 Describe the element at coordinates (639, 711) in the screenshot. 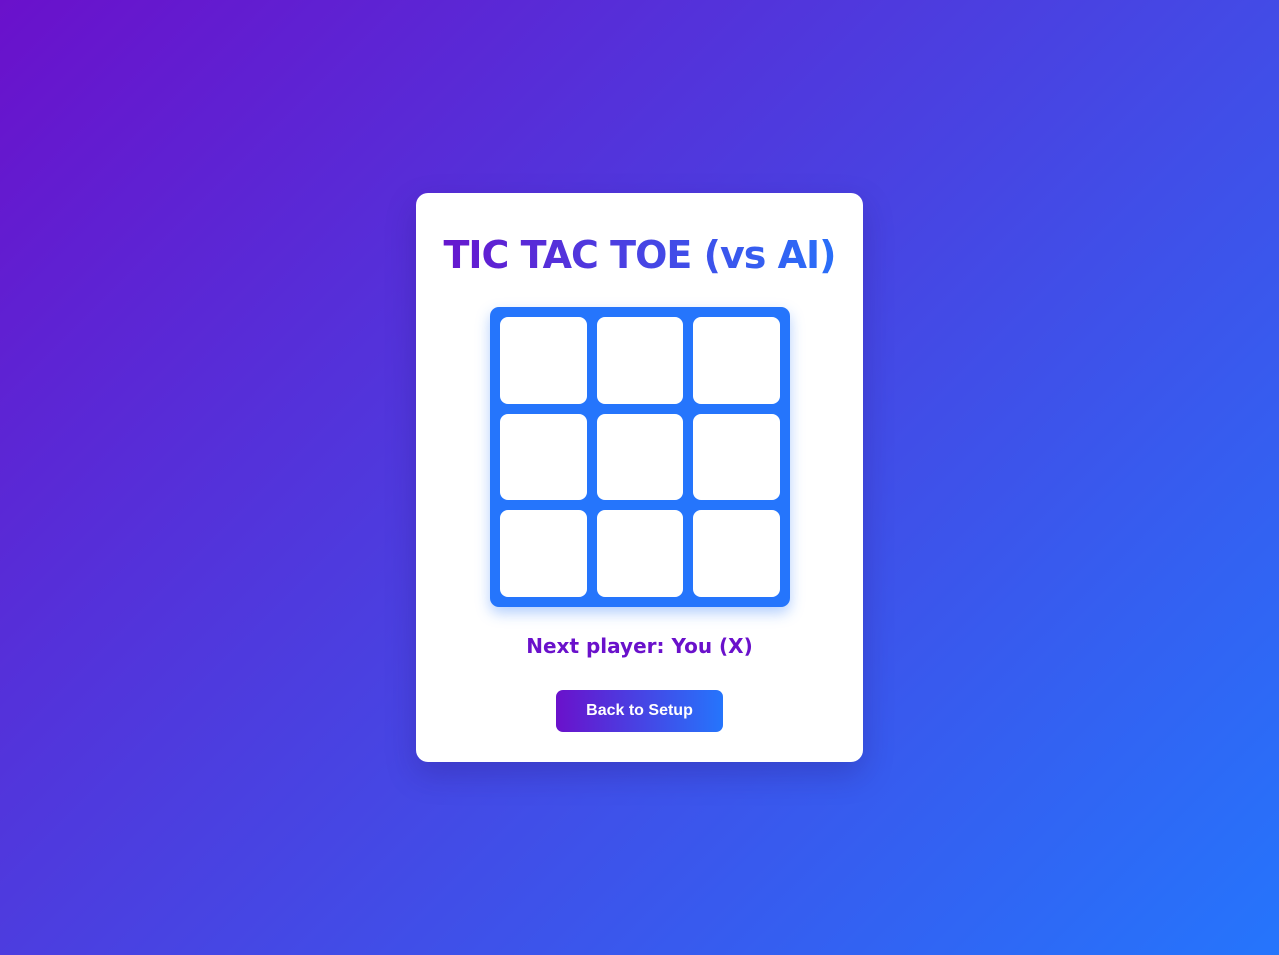

I see `back-to-setup-button: Back to Setup` at that location.